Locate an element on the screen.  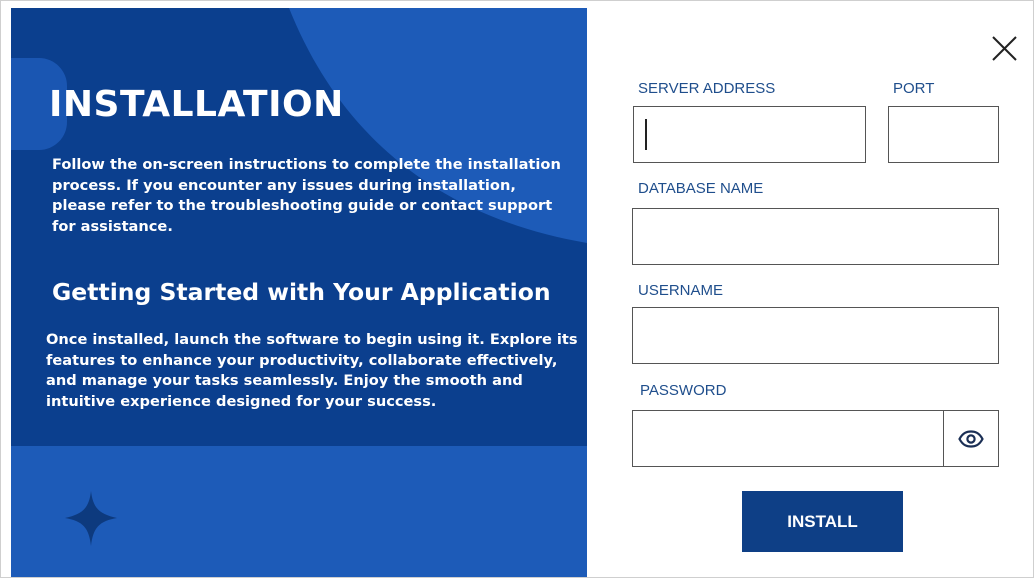
eye-icon is located at coordinates (971, 438).